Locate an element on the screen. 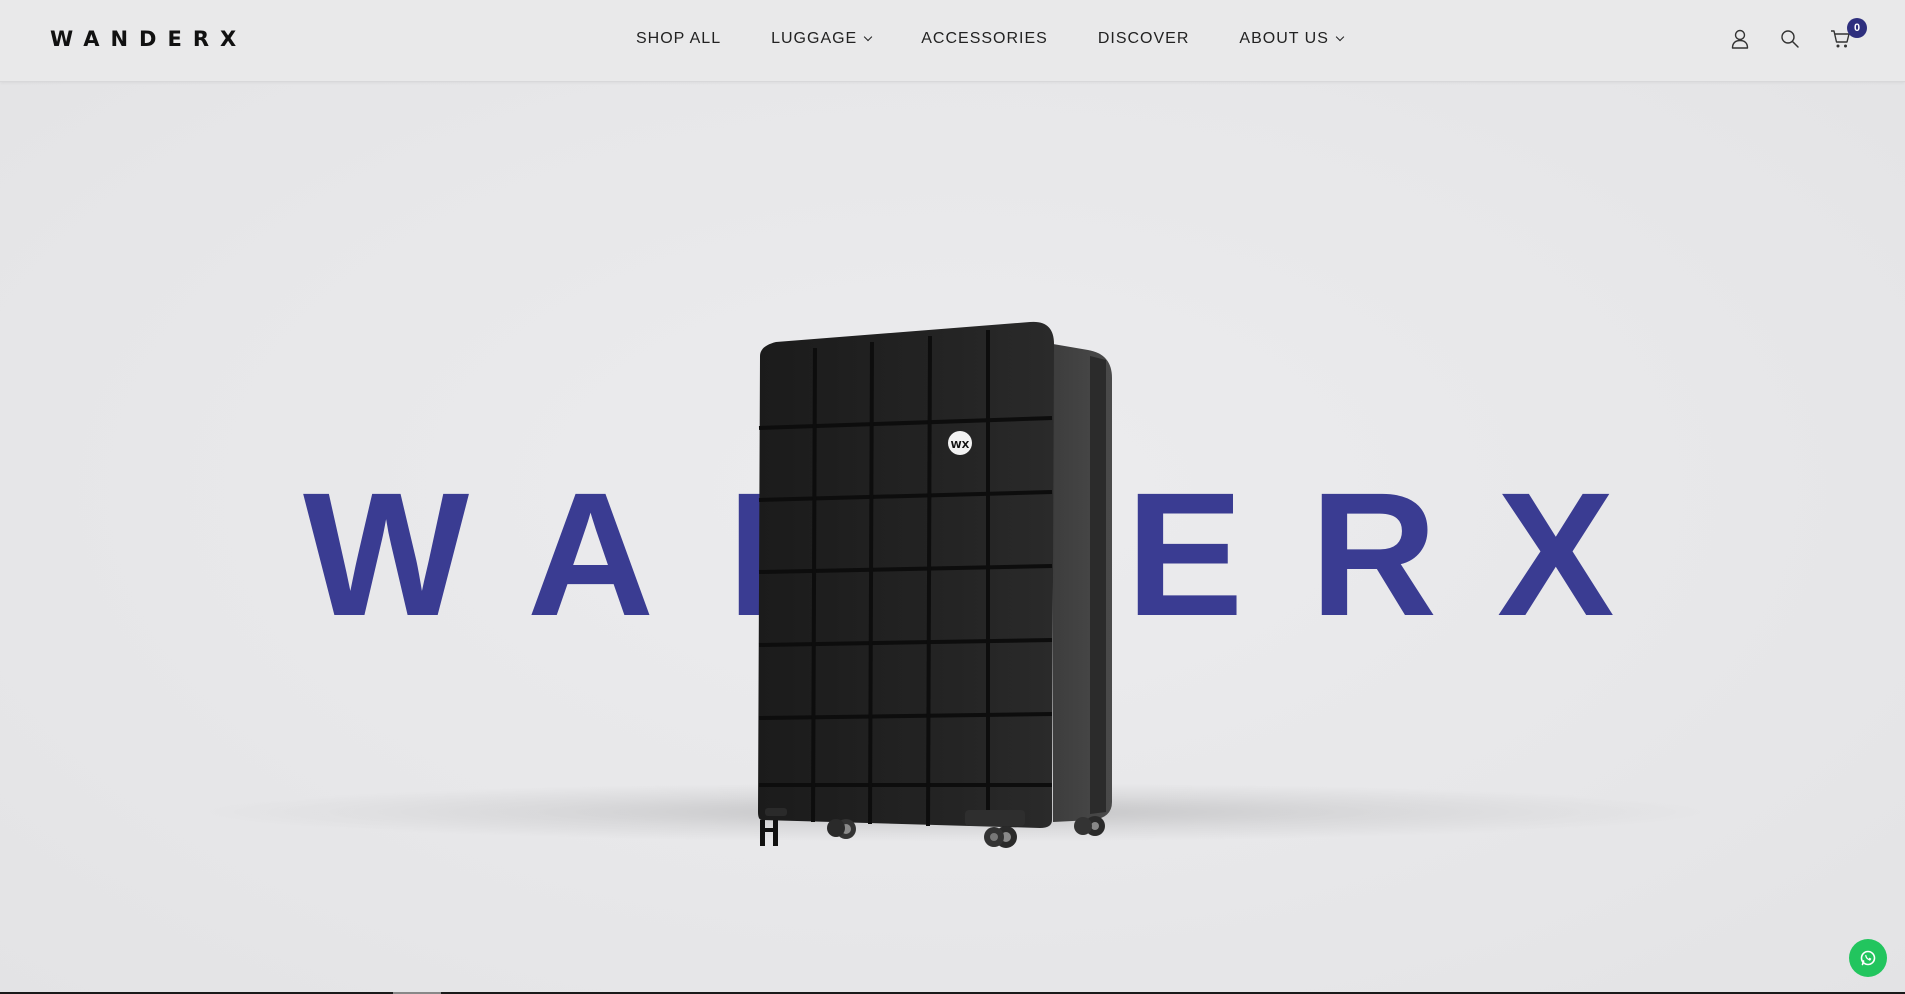 This screenshot has width=1905, height=994. nav-discover: DISCOVER is located at coordinates (1144, 39).